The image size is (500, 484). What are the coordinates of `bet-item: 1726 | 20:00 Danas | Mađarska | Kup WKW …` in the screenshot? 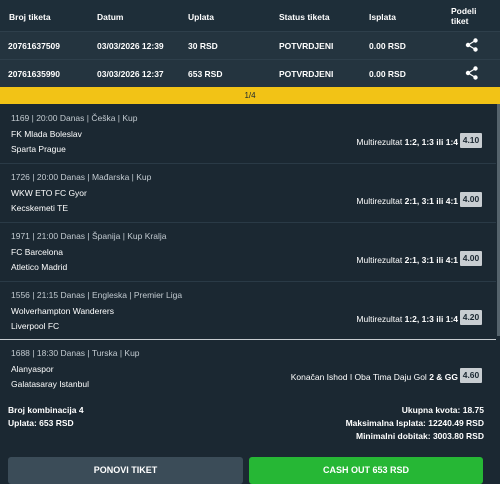 It's located at (250, 192).